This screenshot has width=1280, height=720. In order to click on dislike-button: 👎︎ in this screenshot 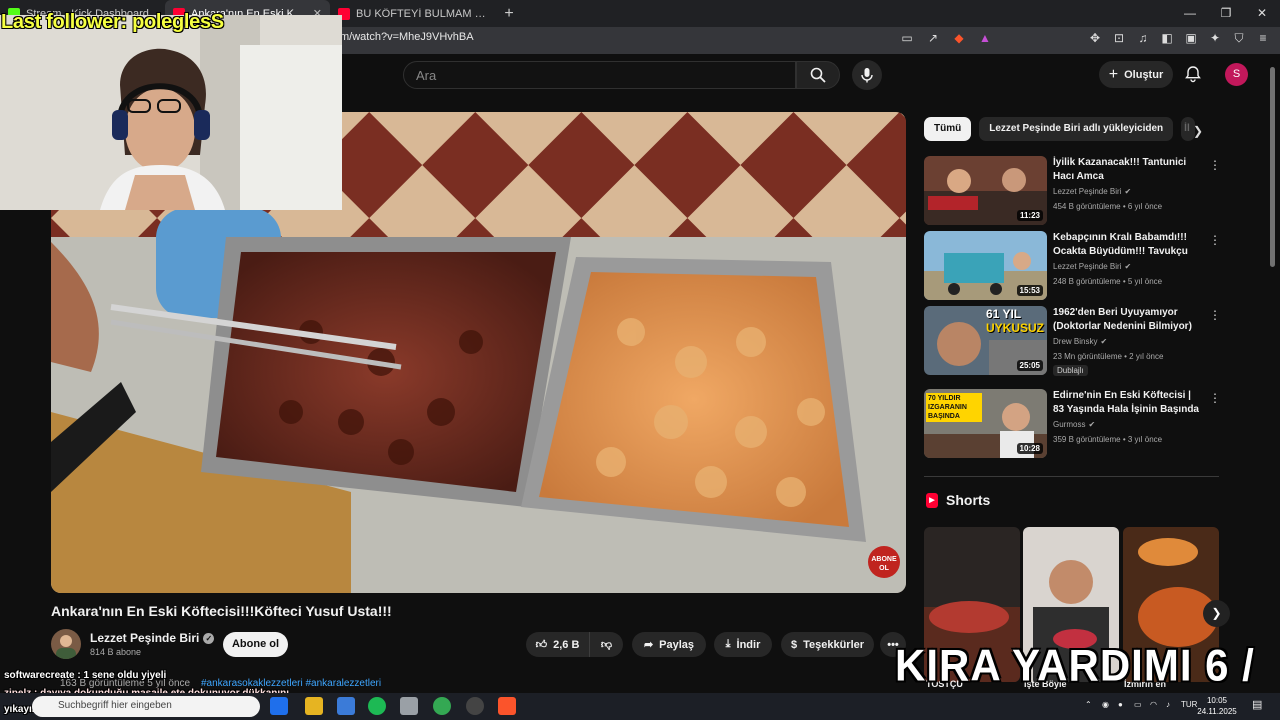, I will do `click(606, 644)`.